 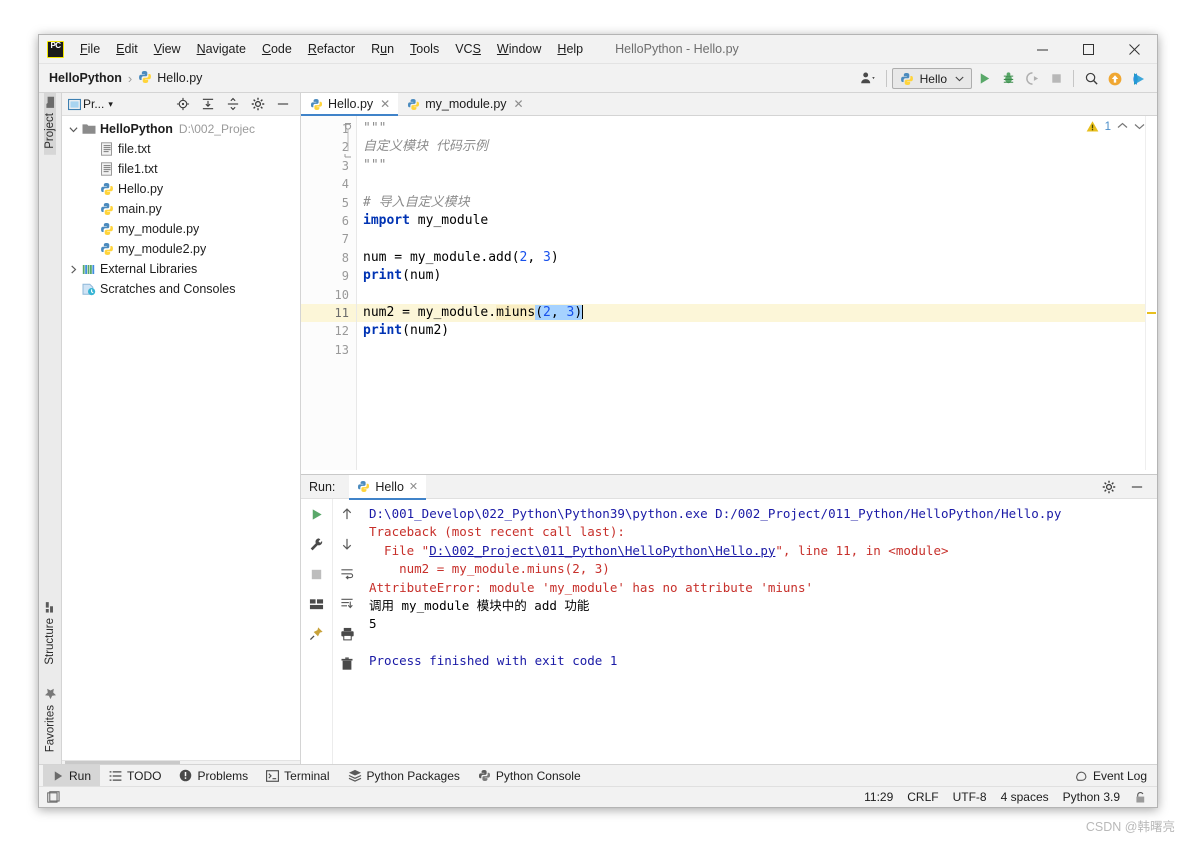 What do you see at coordinates (347, 576) in the screenshot?
I see `soft-wrap-icon` at bounding box center [347, 576].